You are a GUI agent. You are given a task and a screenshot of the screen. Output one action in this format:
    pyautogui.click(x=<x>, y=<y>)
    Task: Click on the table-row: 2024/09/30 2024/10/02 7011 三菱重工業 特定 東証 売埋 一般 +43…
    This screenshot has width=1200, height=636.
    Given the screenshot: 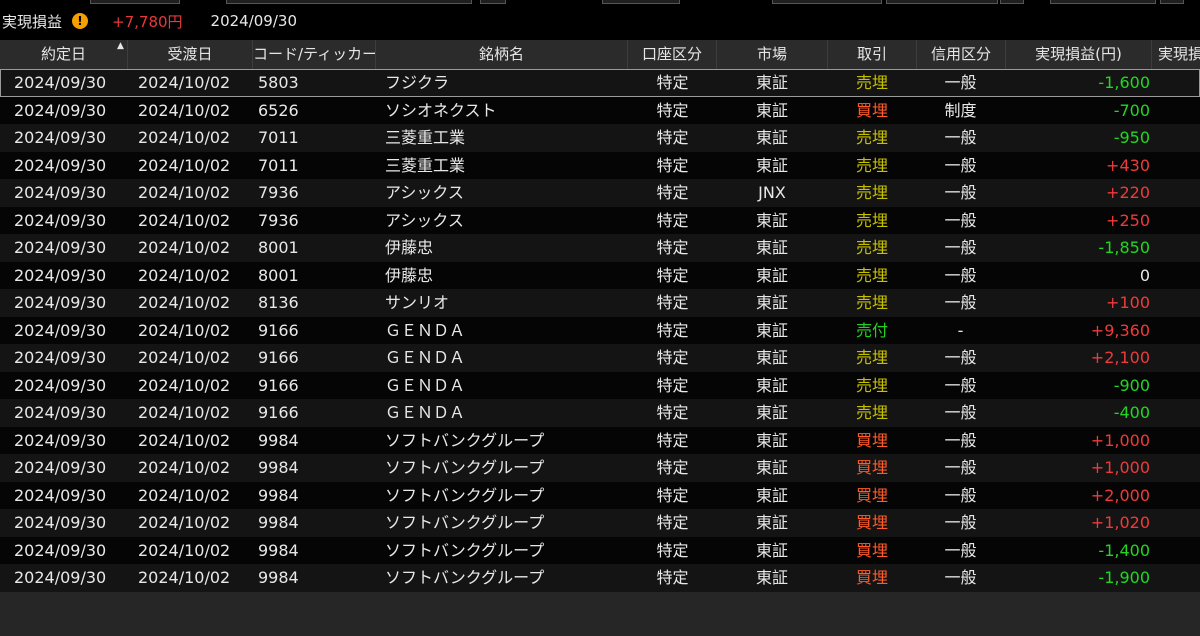 What is the action you would take?
    pyautogui.click(x=600, y=165)
    